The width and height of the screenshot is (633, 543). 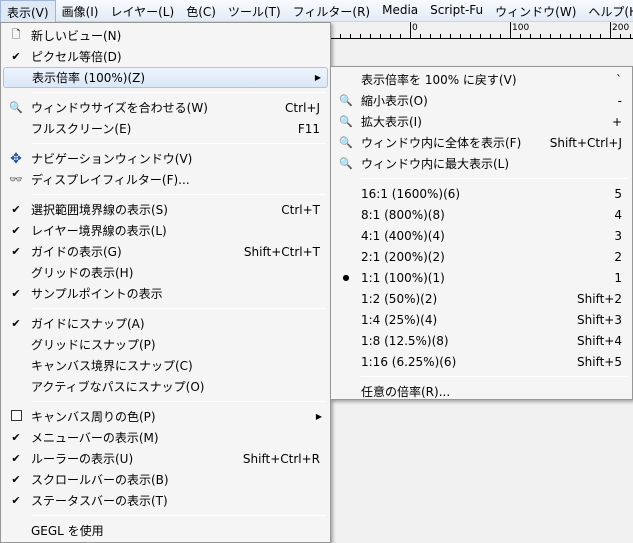 I want to click on menu-item: ✔ サンプルポイントの表示, so click(x=165, y=293).